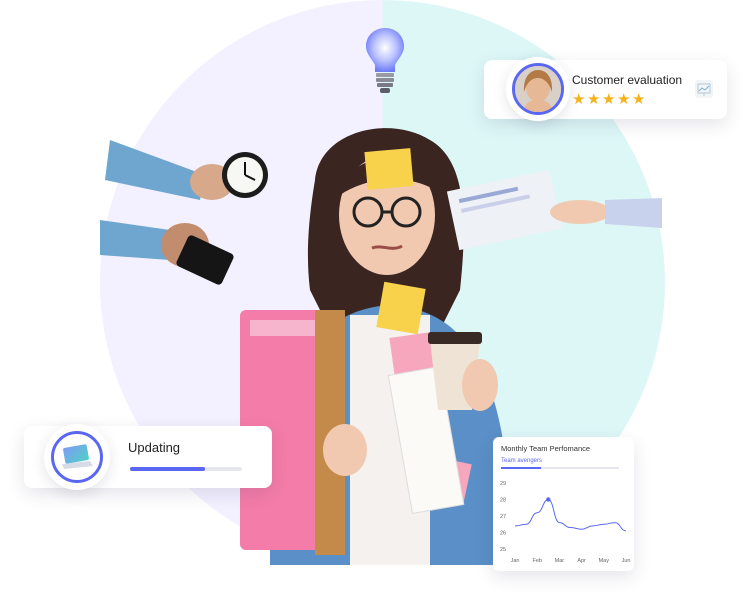 The height and width of the screenshot is (596, 748). What do you see at coordinates (503, 534) in the screenshot?
I see `y-tick-label: 26` at bounding box center [503, 534].